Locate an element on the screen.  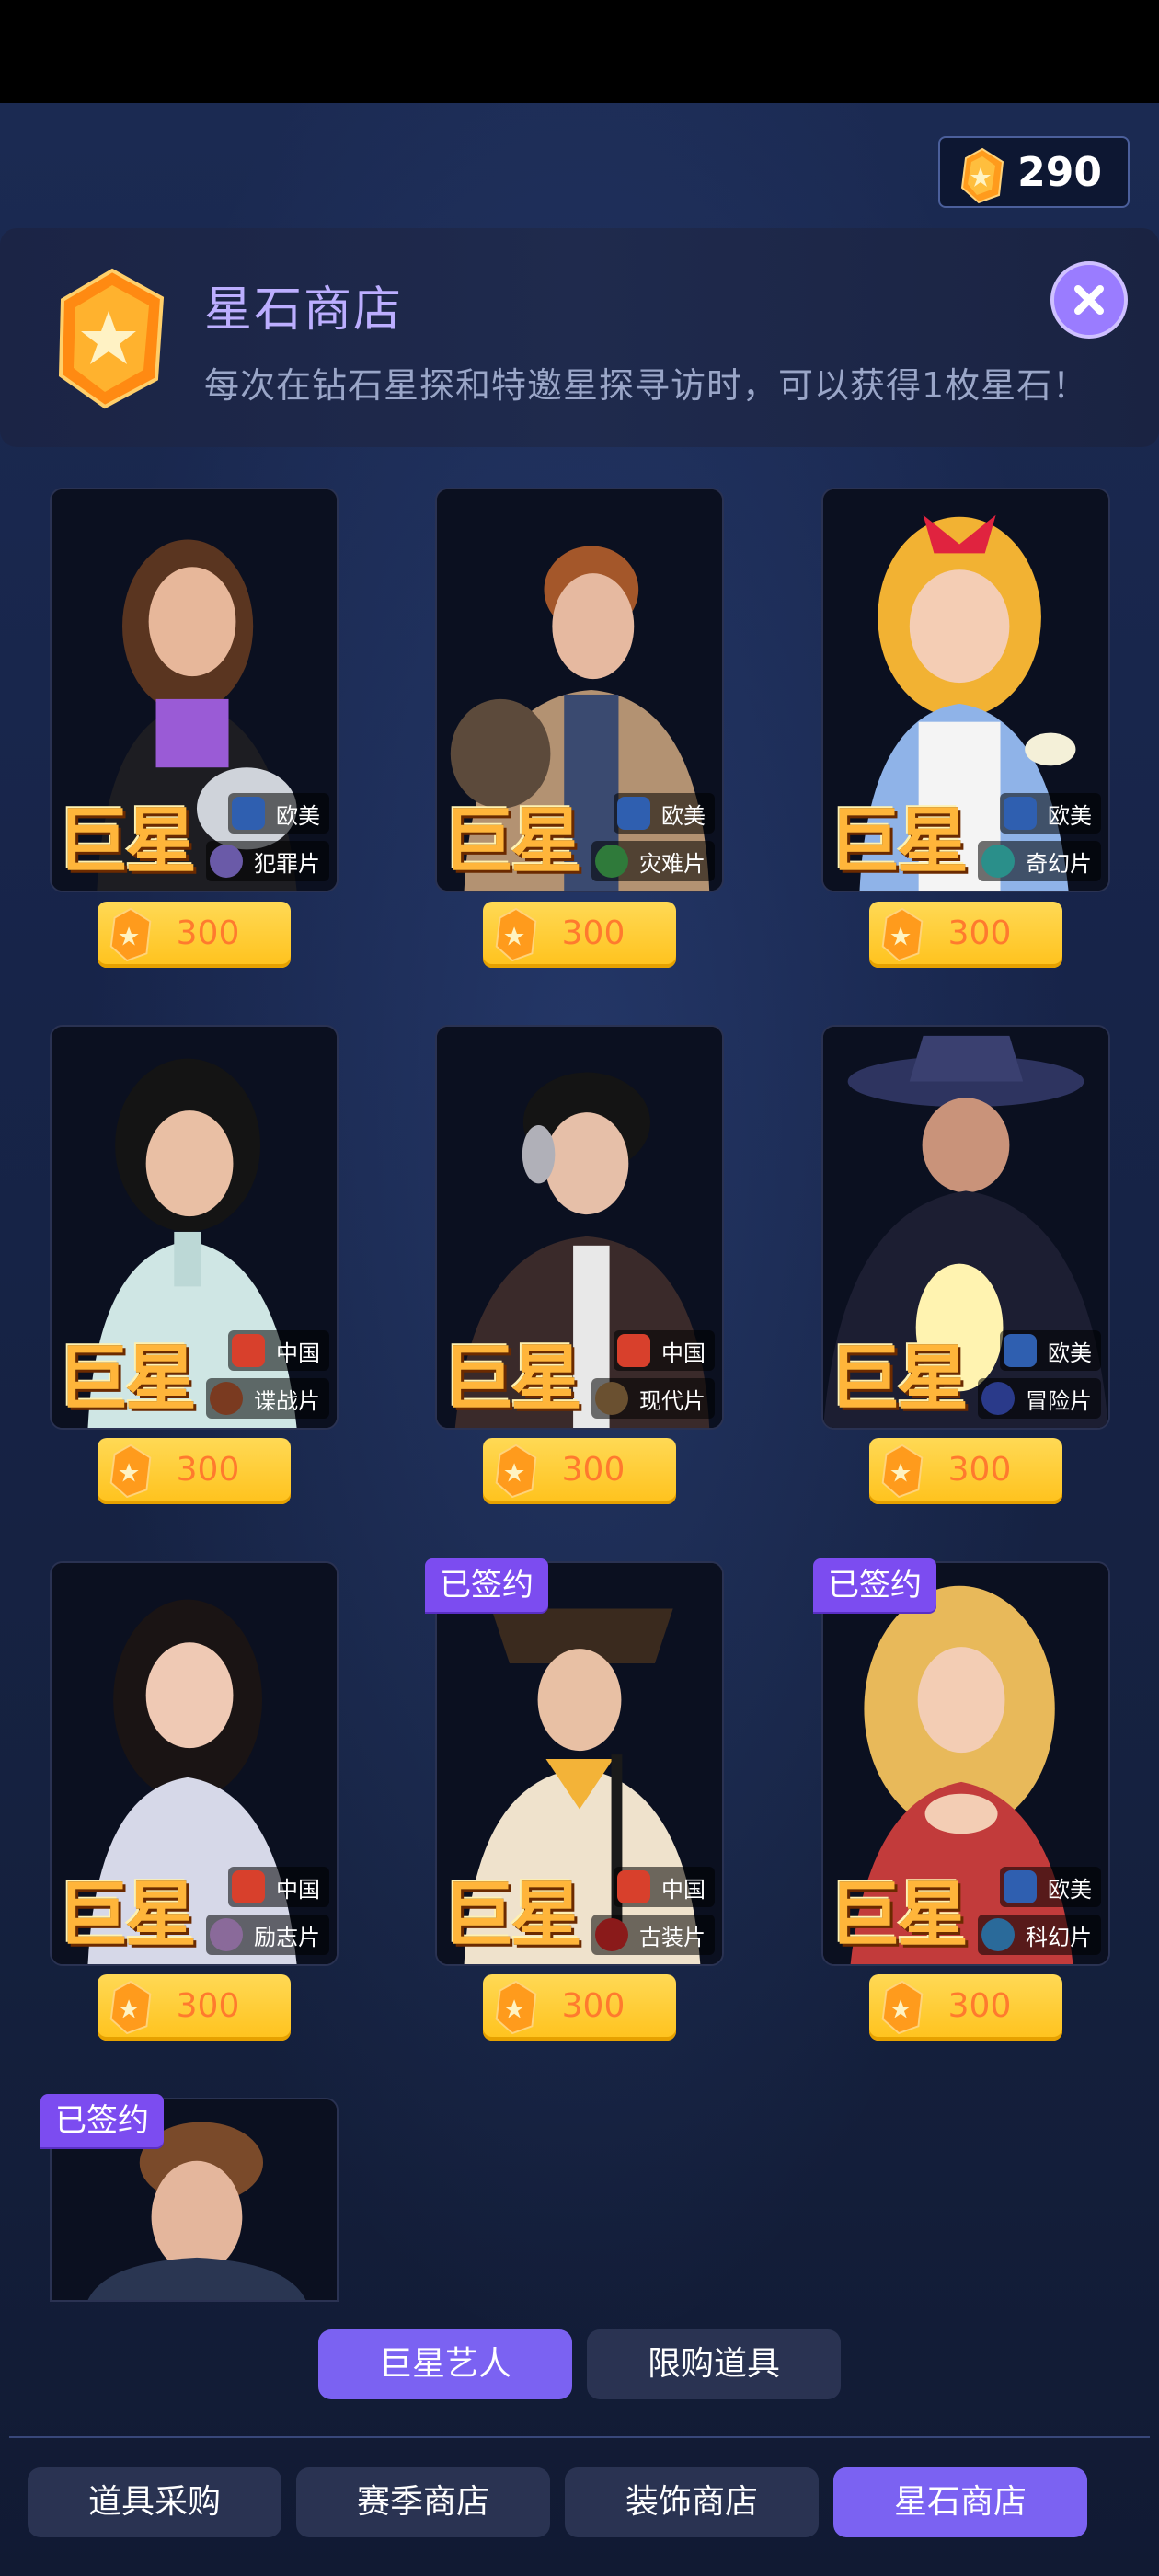
genre-tag: 灾难片 is located at coordinates (653, 861).